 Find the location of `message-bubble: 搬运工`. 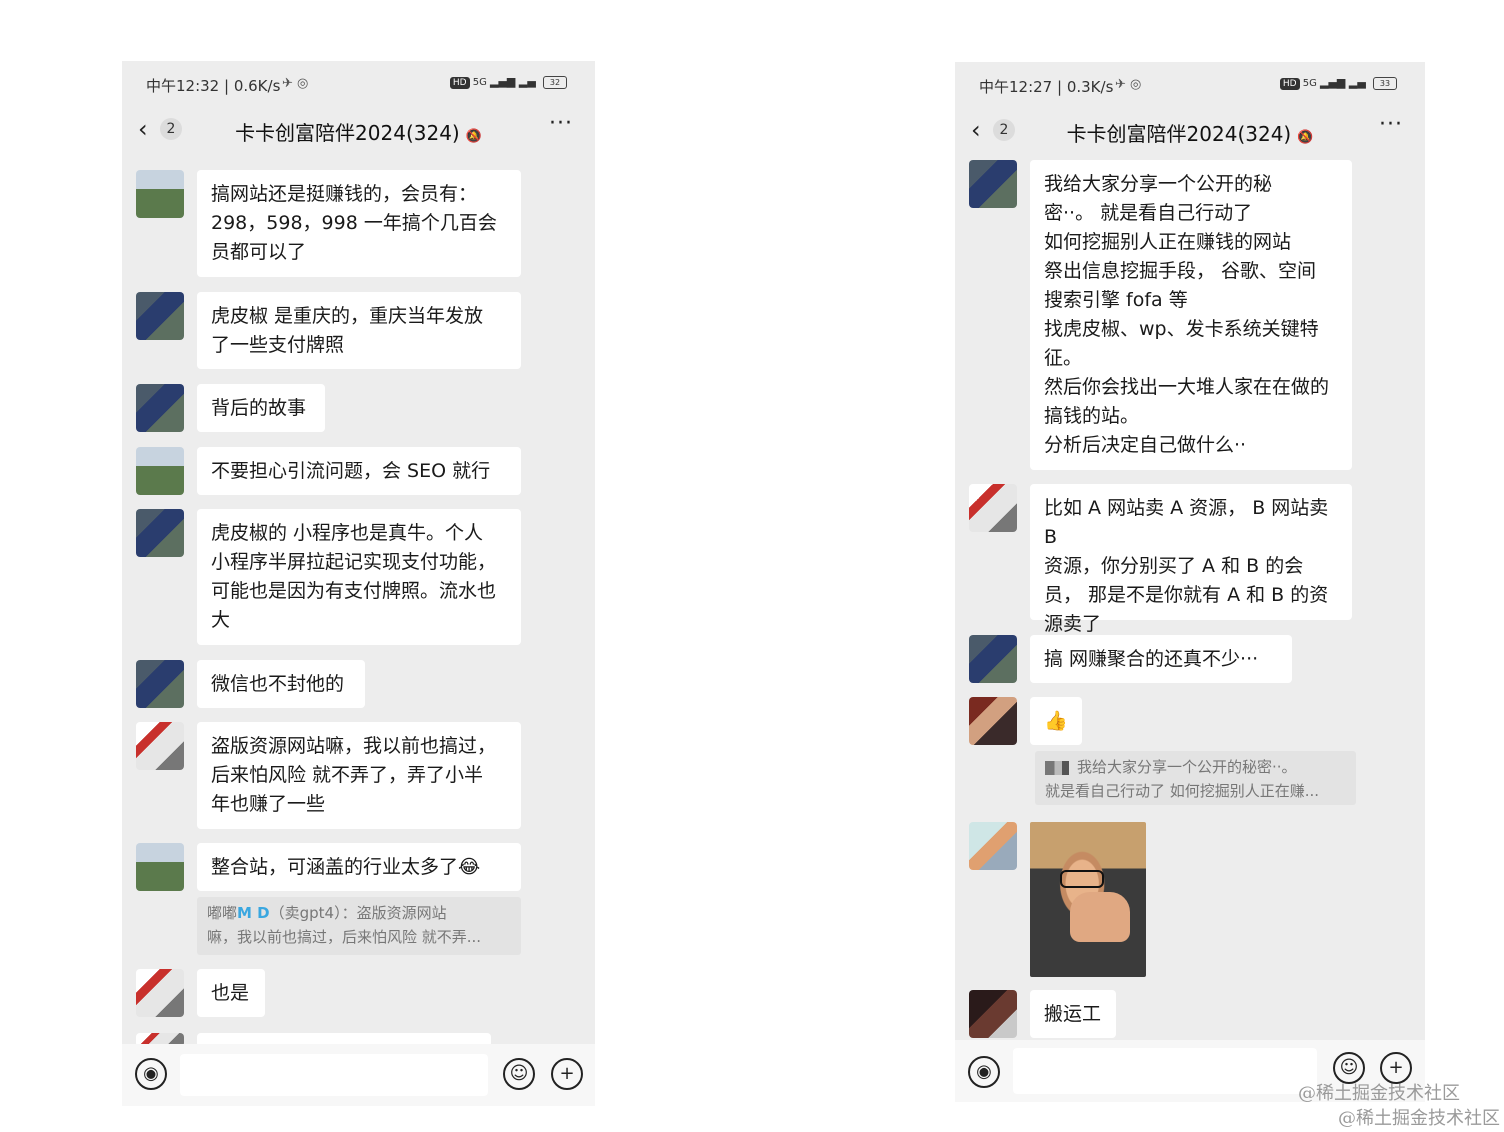

message-bubble: 搬运工 is located at coordinates (1073, 1014).